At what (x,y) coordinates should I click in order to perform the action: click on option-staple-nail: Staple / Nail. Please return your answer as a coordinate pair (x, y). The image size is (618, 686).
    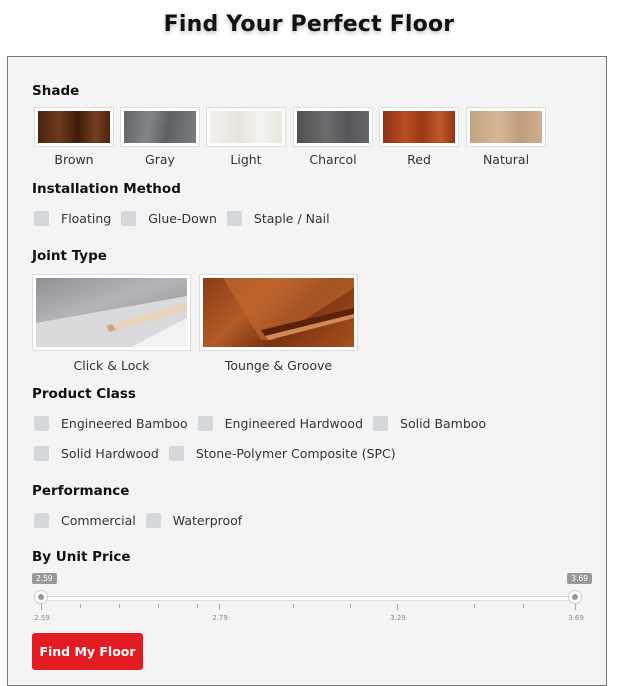
    Looking at the image, I should click on (278, 218).